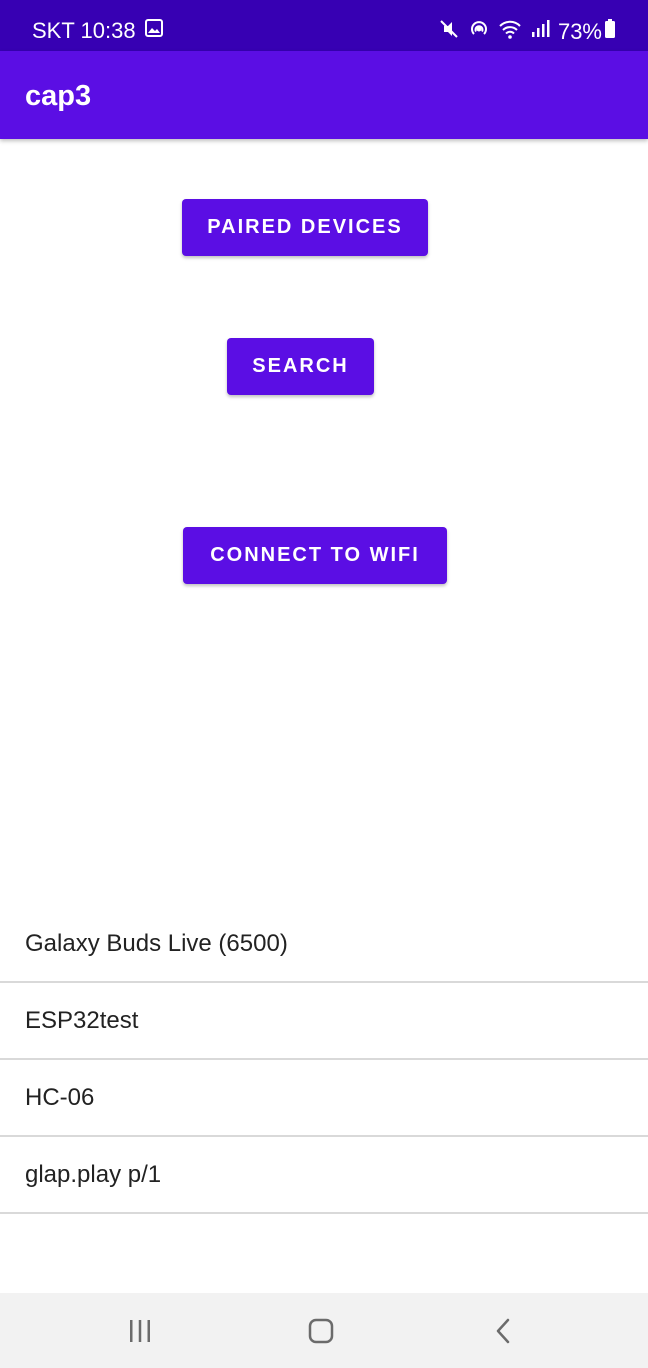 This screenshot has height=1368, width=648. What do you see at coordinates (510, 32) in the screenshot?
I see `wifi-icon` at bounding box center [510, 32].